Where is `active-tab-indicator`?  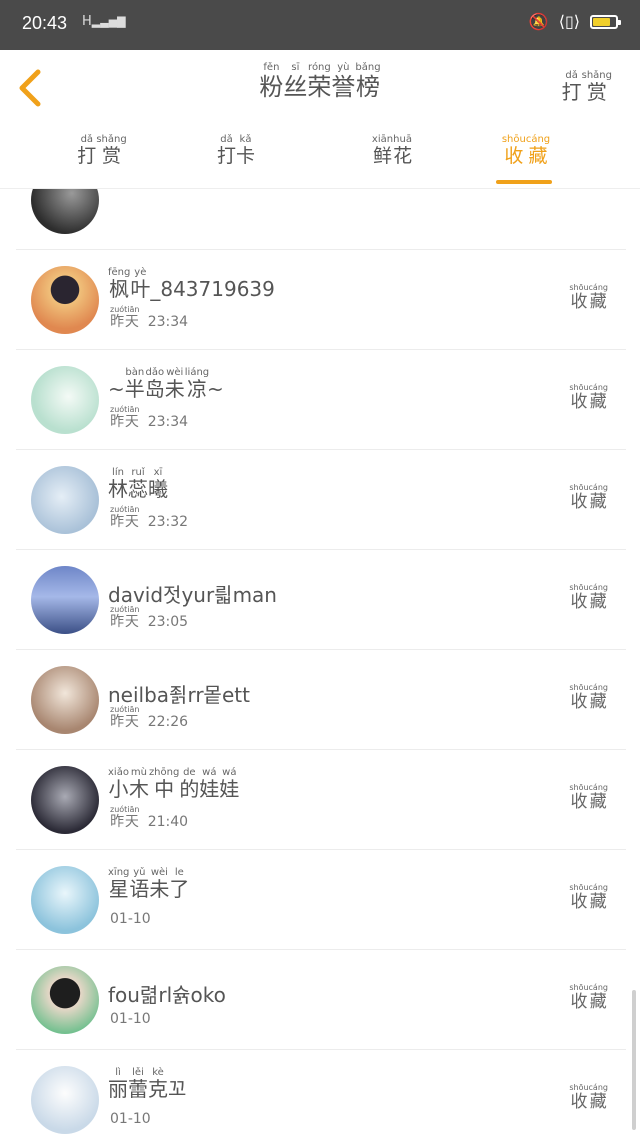
active-tab-indicator is located at coordinates (524, 182).